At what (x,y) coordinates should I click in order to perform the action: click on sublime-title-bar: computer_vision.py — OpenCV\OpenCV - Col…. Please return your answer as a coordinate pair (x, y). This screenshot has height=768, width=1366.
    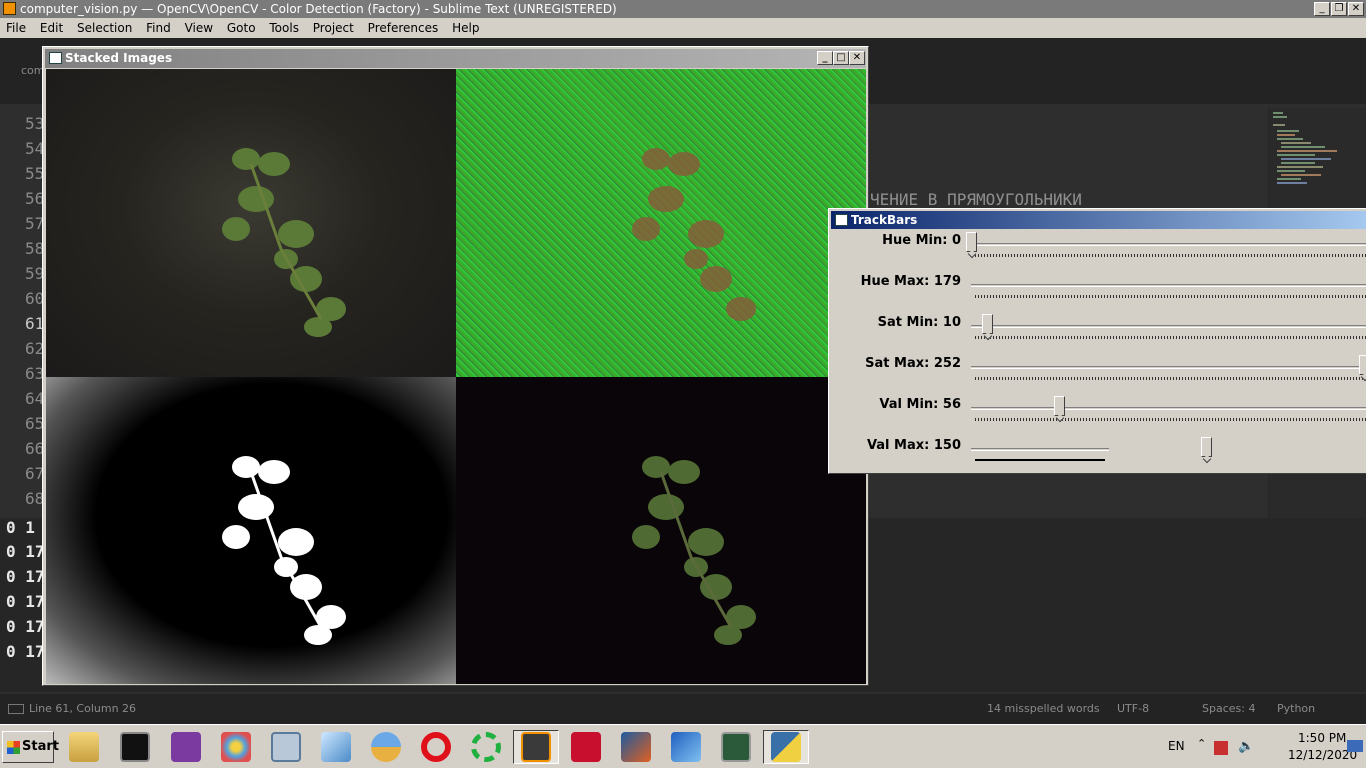
    Looking at the image, I should click on (683, 9).